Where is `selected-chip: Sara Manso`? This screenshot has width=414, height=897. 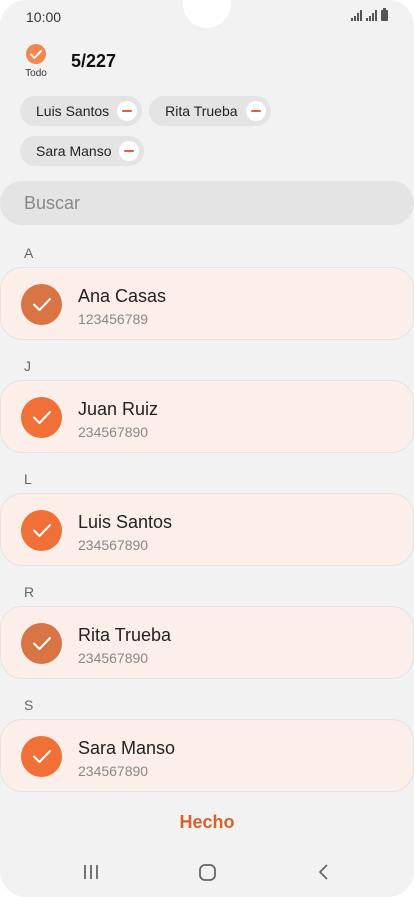
selected-chip: Sara Manso is located at coordinates (82, 151).